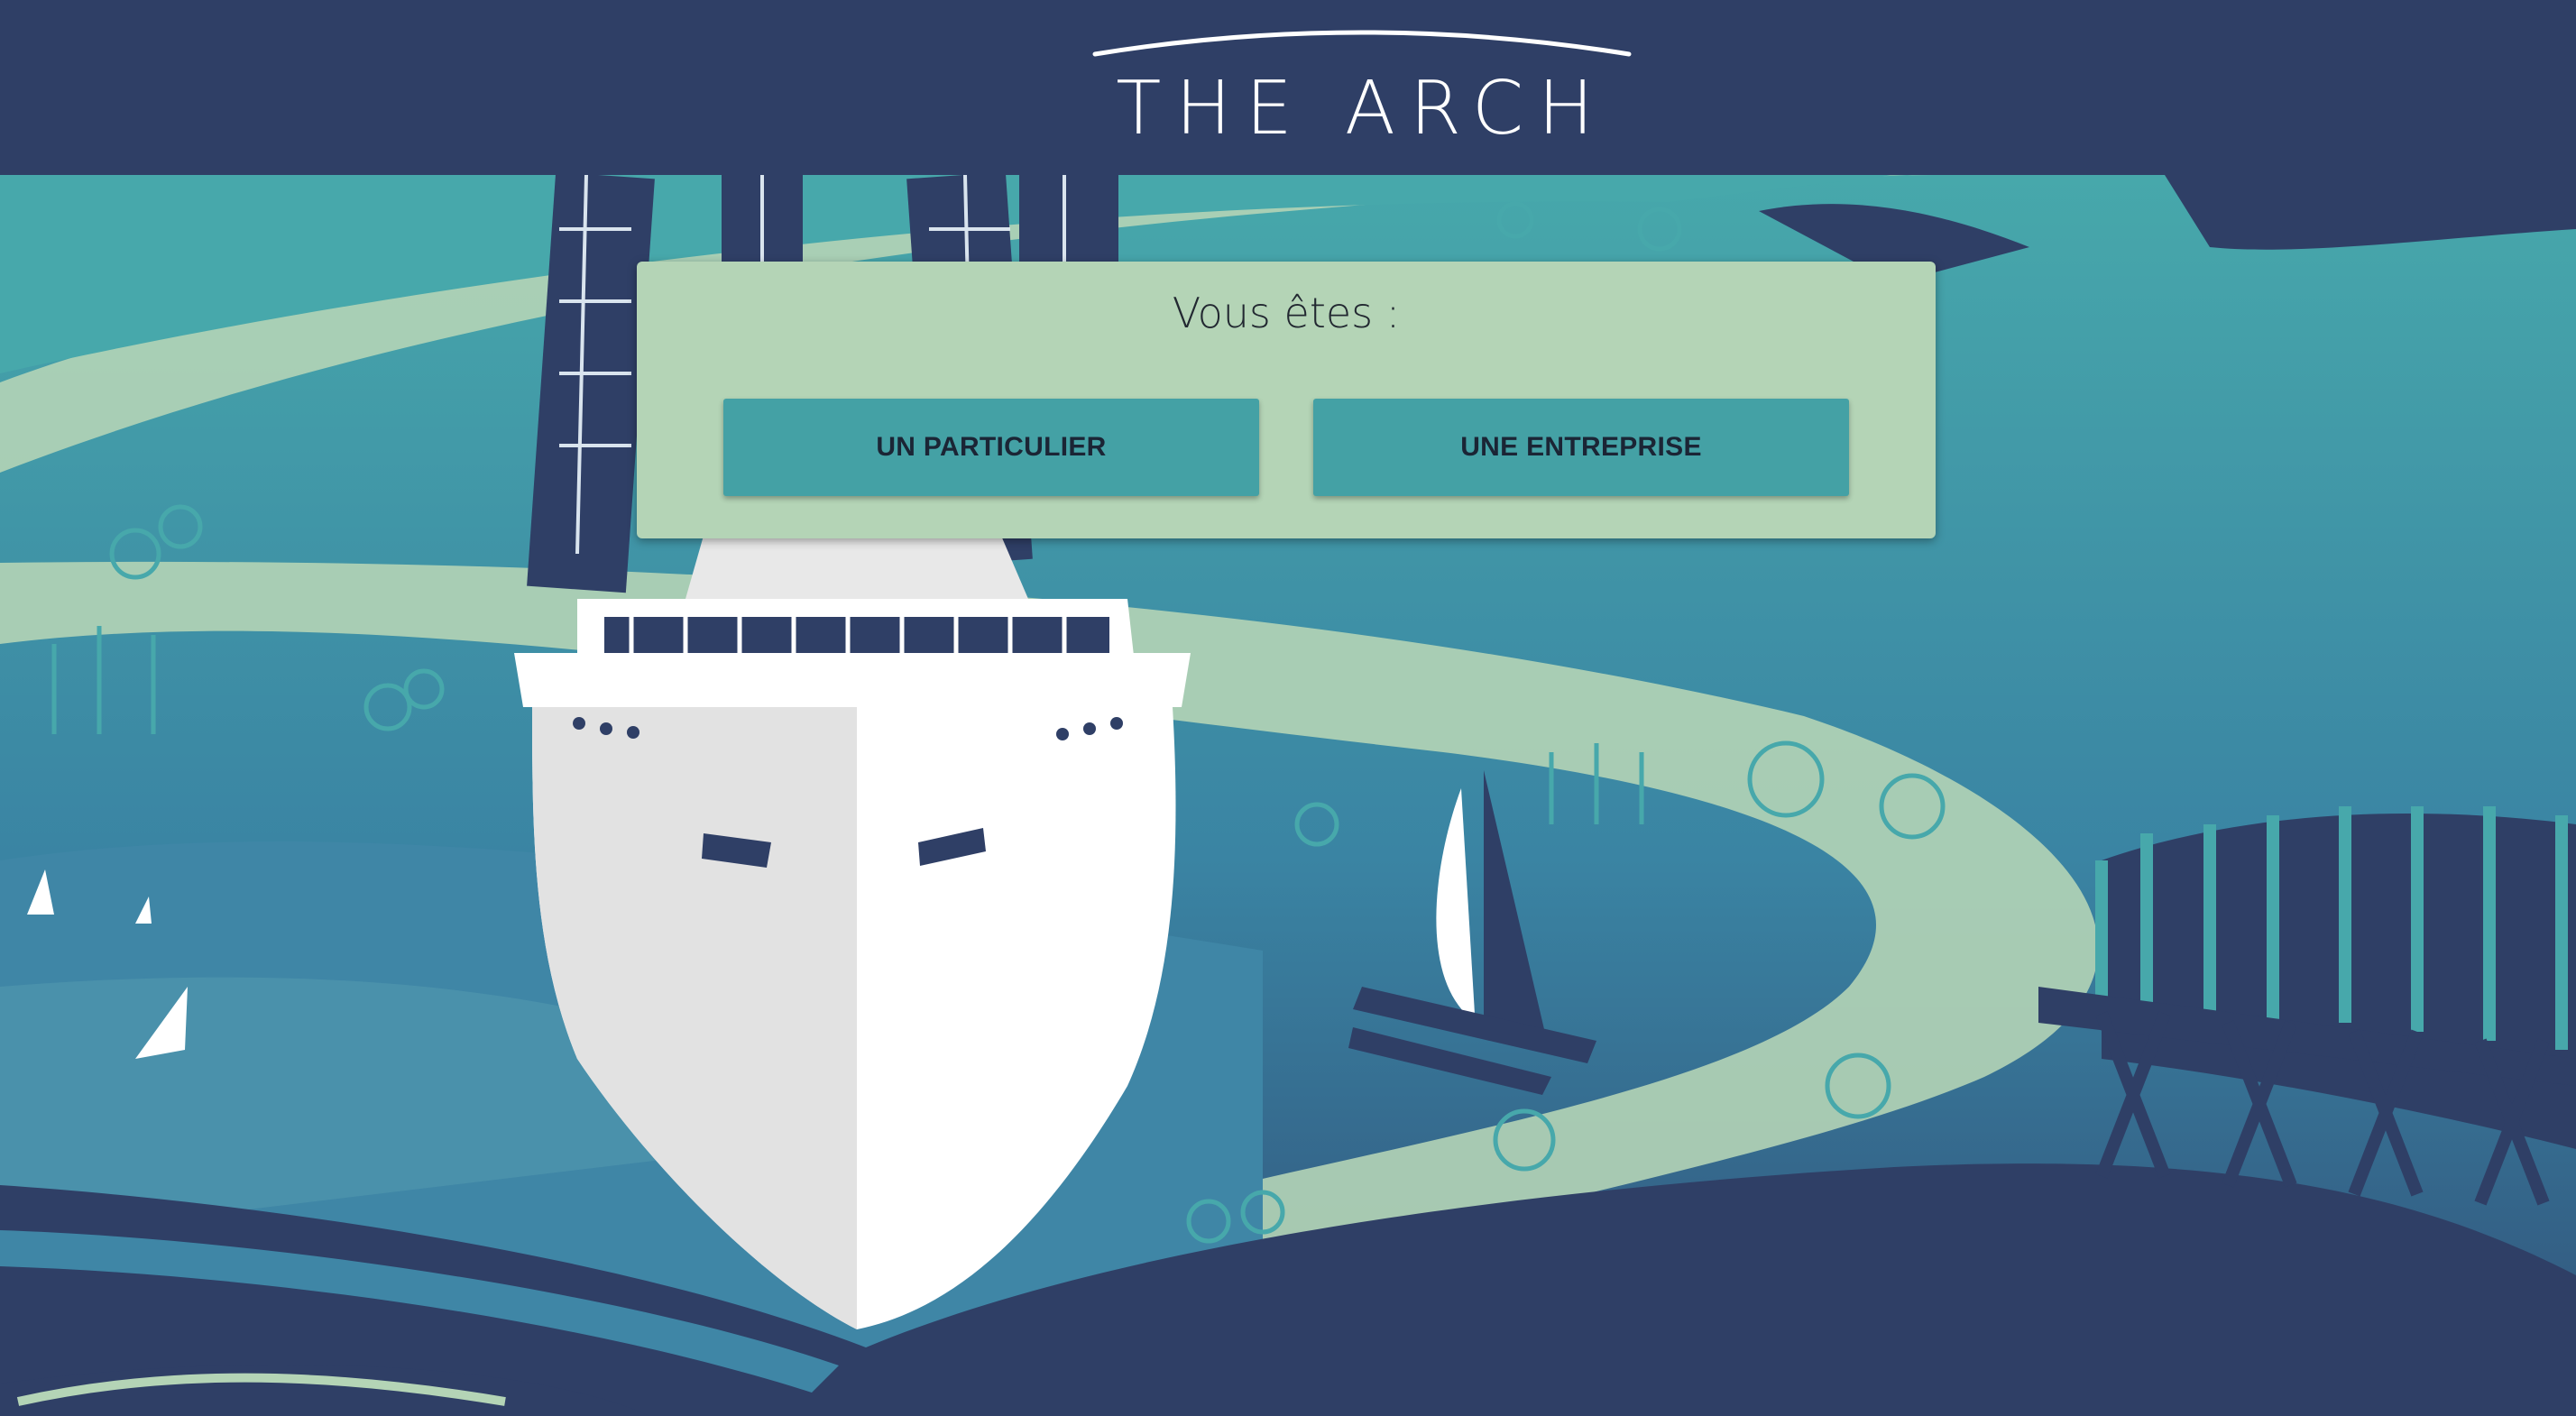 The image size is (2576, 1416). I want to click on site-header: THE ARCH, so click(1288, 88).